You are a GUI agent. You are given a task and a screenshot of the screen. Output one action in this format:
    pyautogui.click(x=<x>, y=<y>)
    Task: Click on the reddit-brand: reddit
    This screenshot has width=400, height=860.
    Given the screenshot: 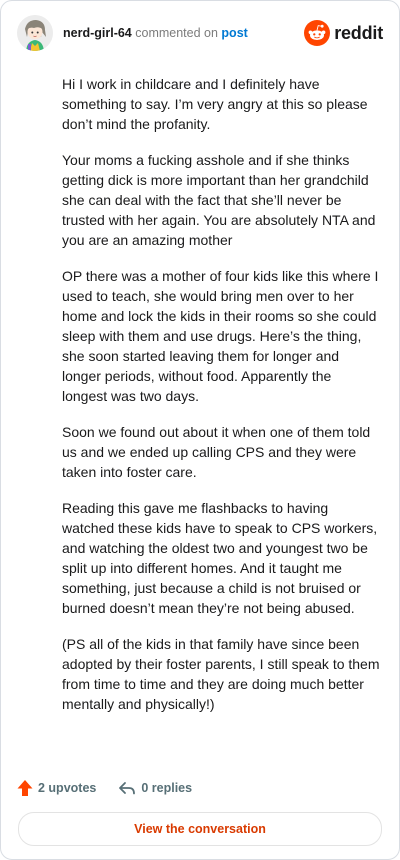 What is the action you would take?
    pyautogui.click(x=343, y=33)
    